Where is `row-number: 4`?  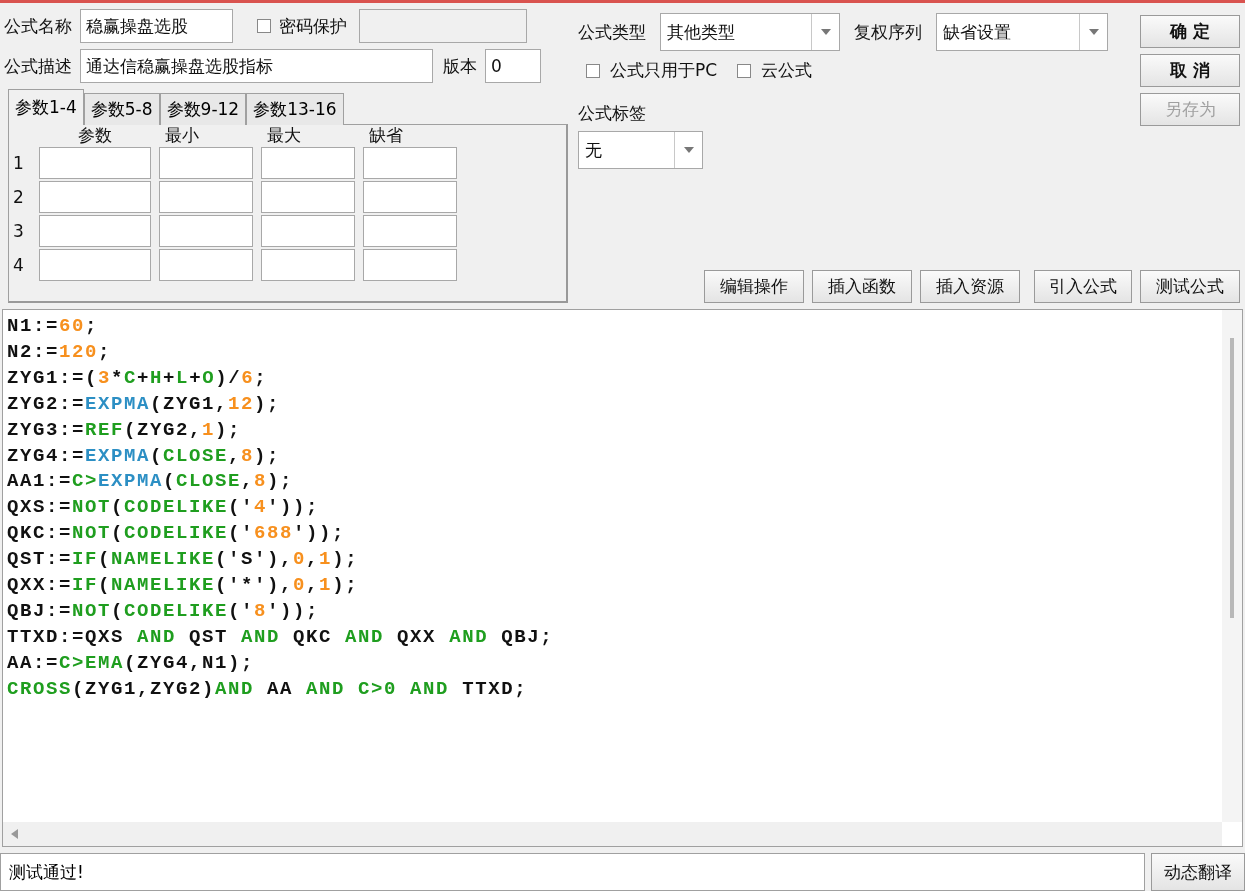
row-number: 4 is located at coordinates (19, 265).